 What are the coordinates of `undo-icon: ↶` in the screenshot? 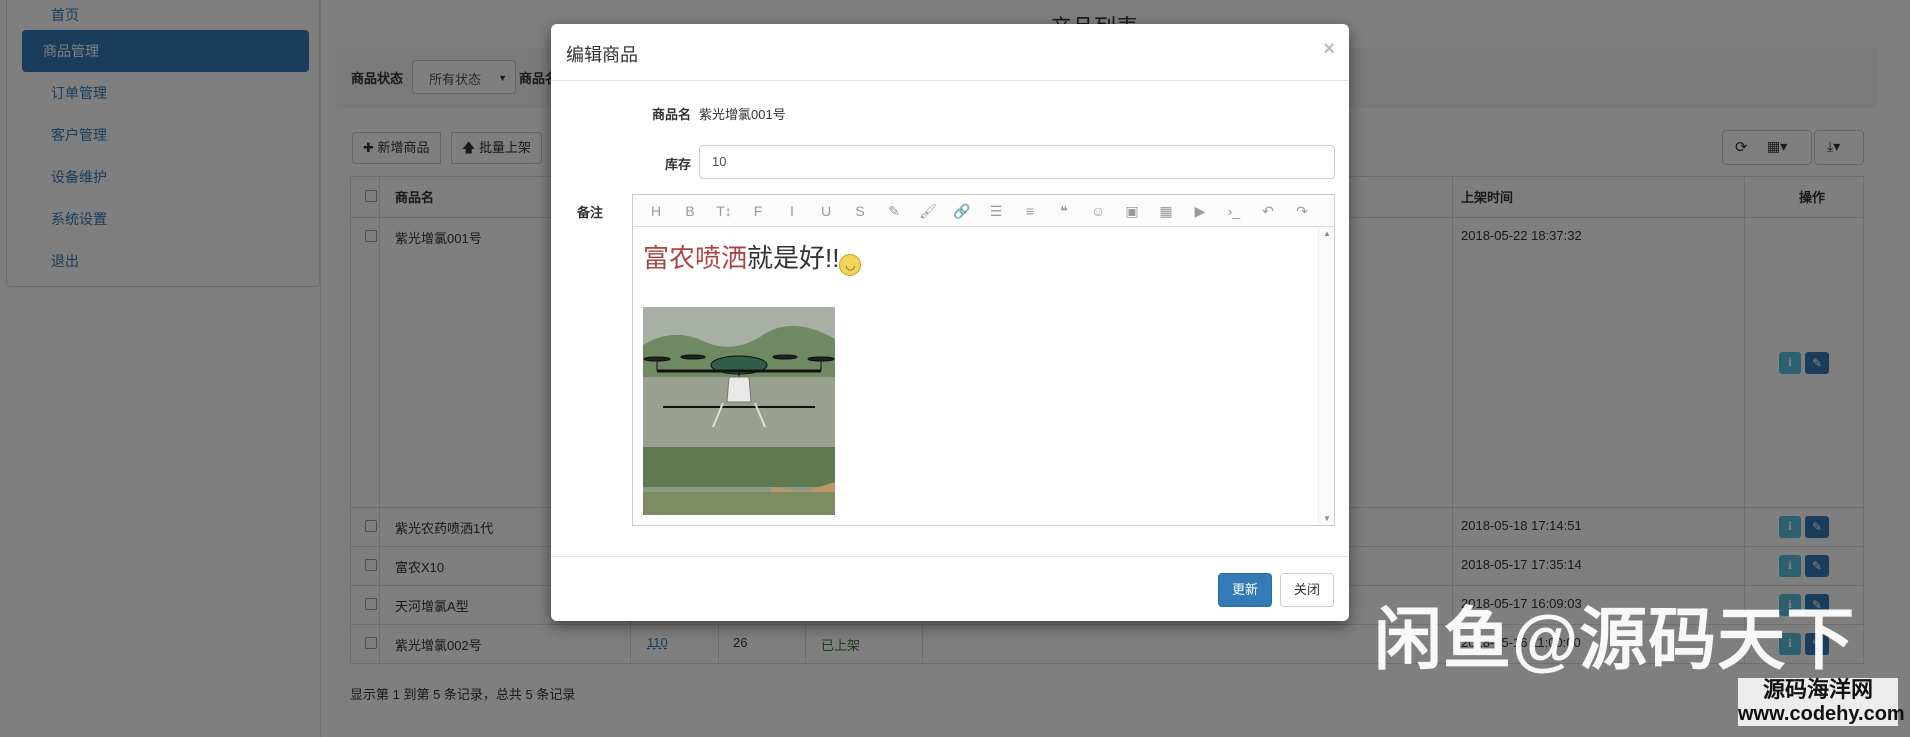 It's located at (1268, 211).